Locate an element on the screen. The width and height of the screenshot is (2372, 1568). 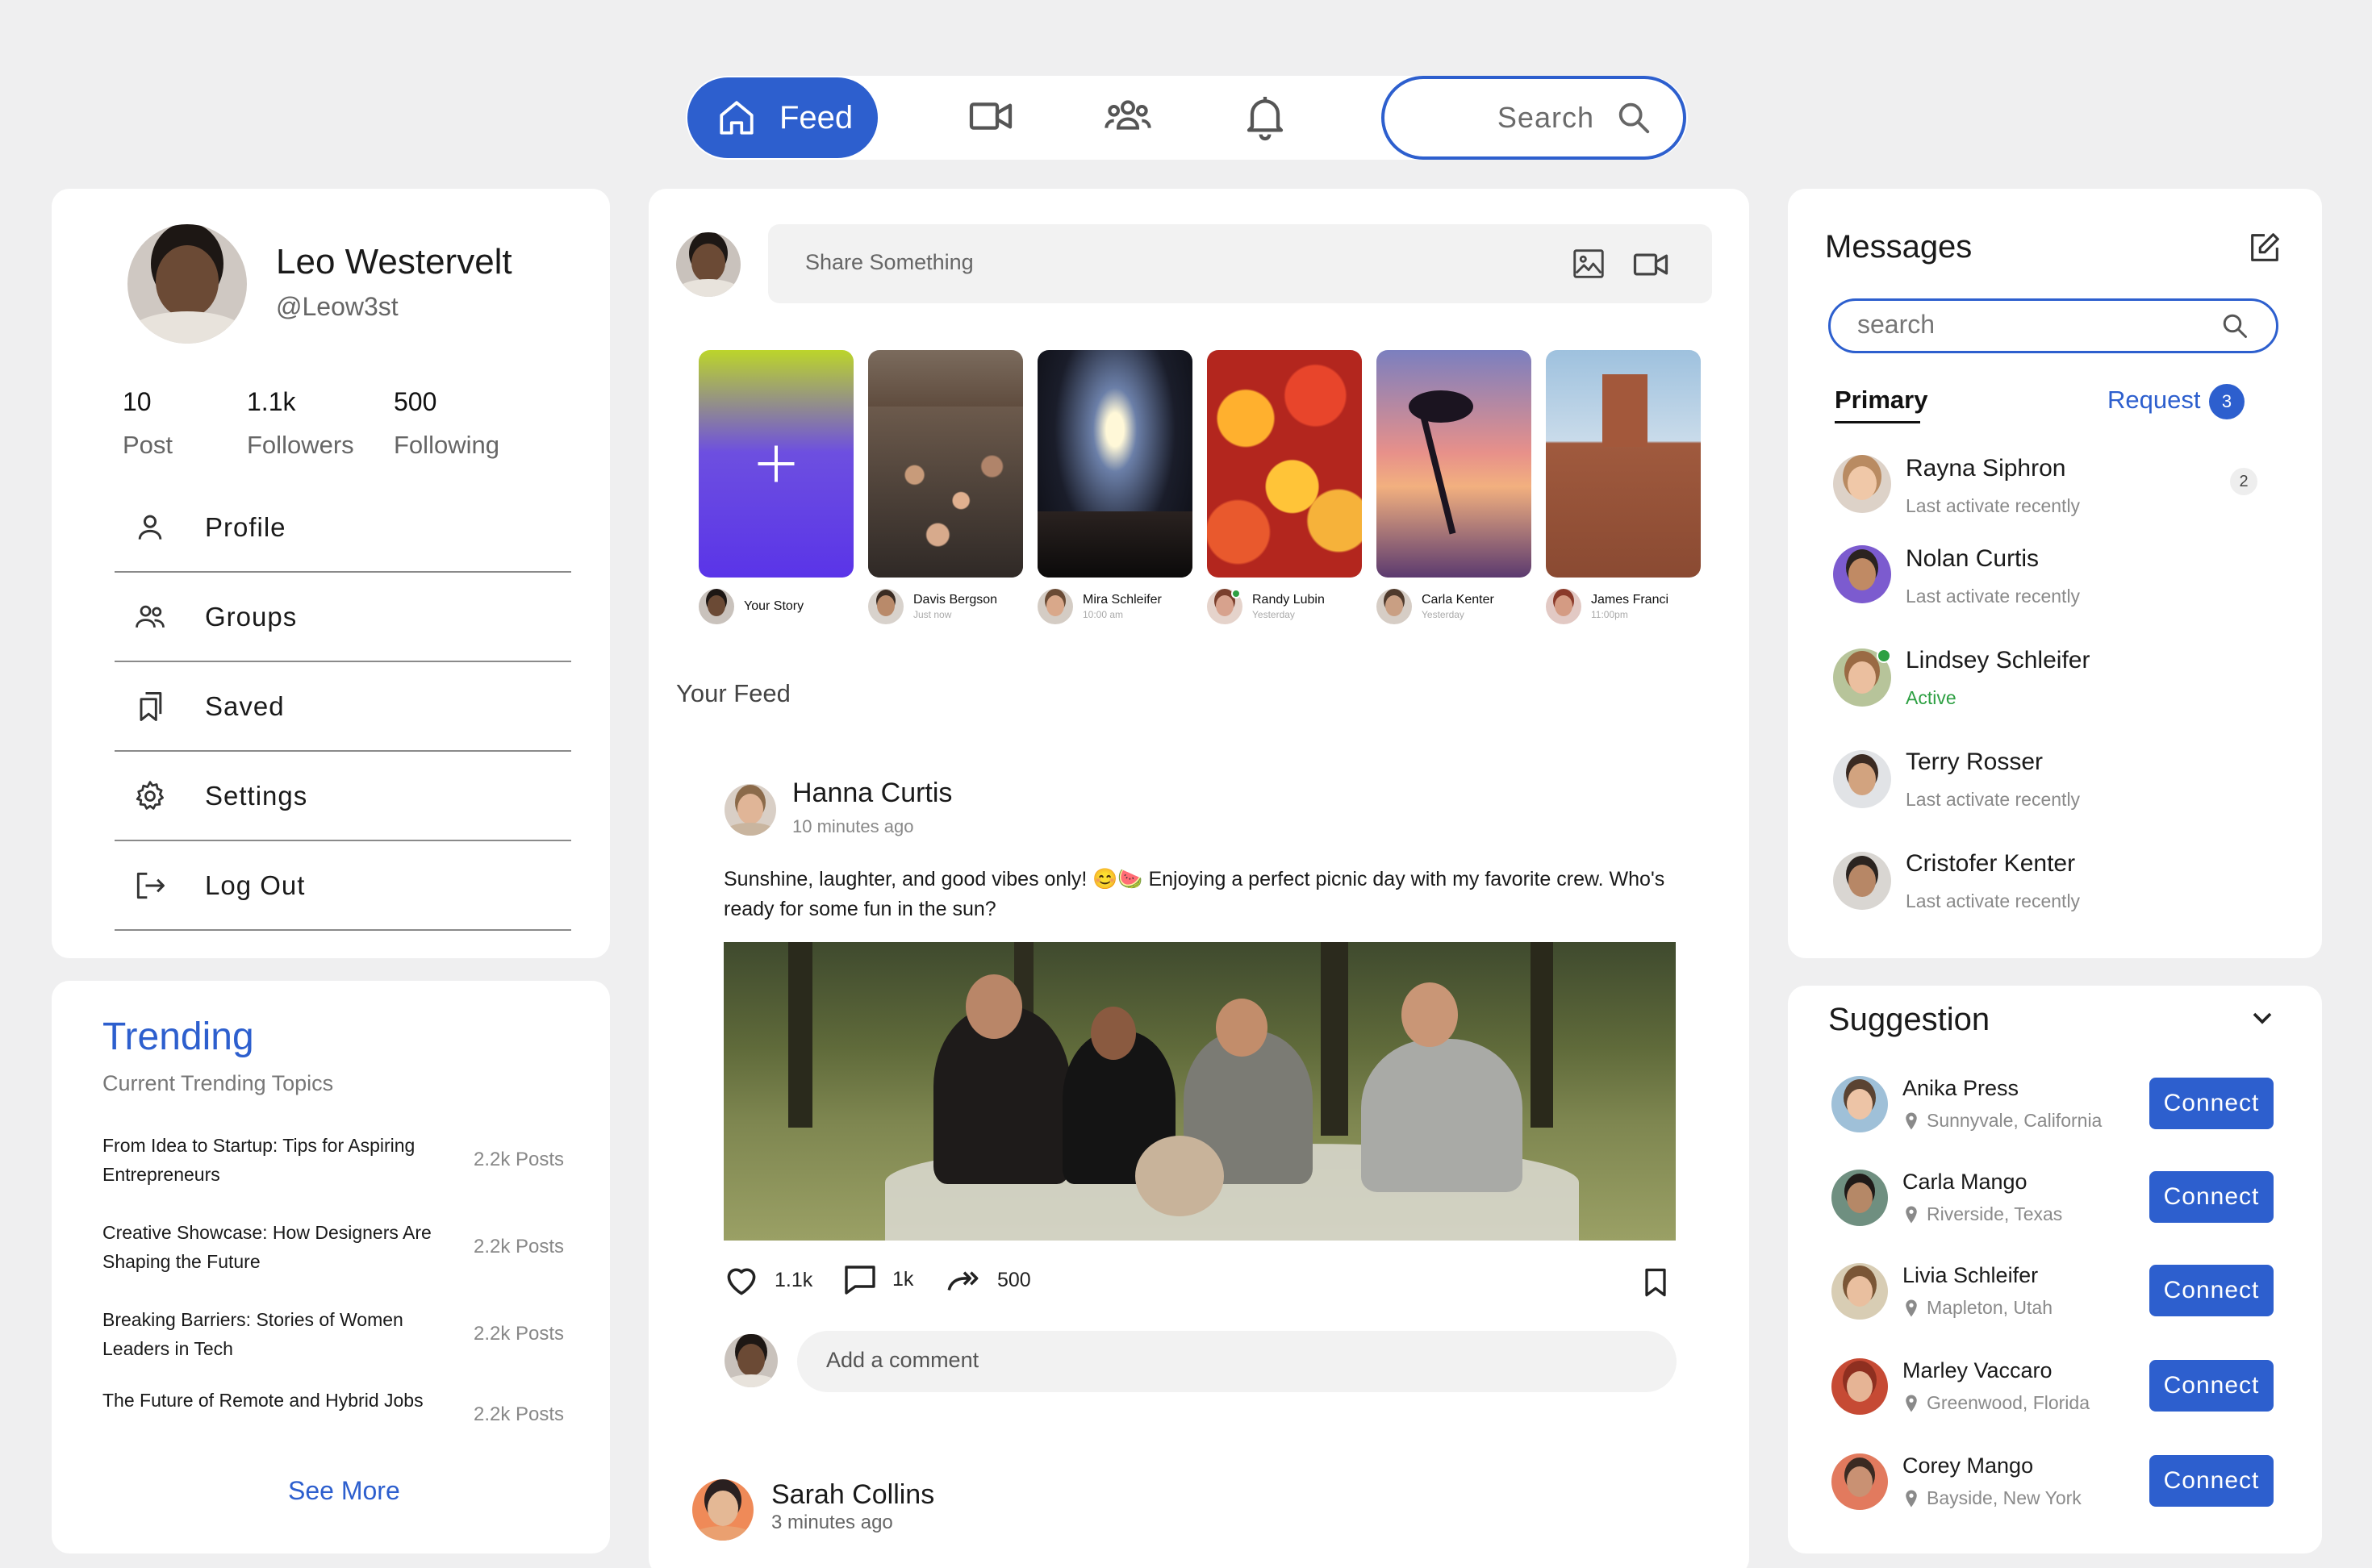
feed-section-title: Your Feed is located at coordinates (734, 693).